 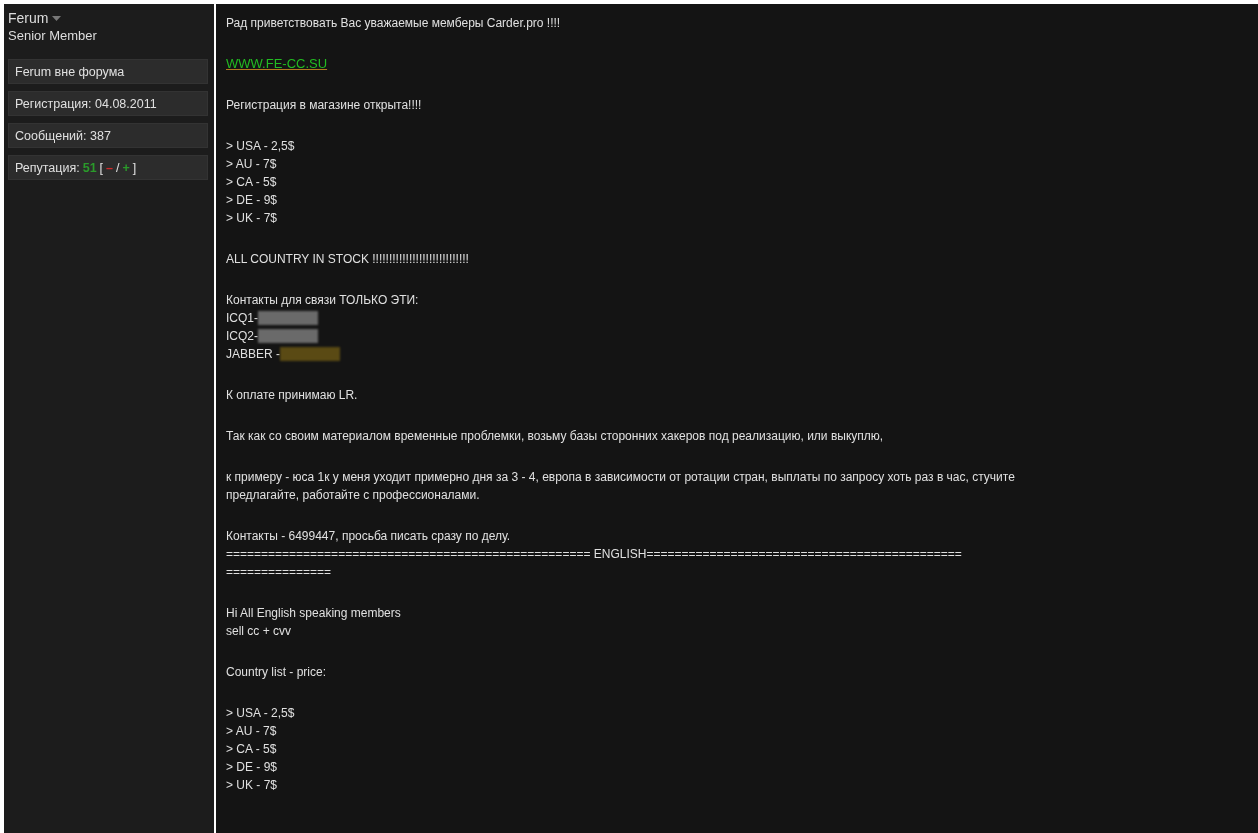 What do you see at coordinates (108, 135) in the screenshot?
I see `info-box: Сообщений: 387` at bounding box center [108, 135].